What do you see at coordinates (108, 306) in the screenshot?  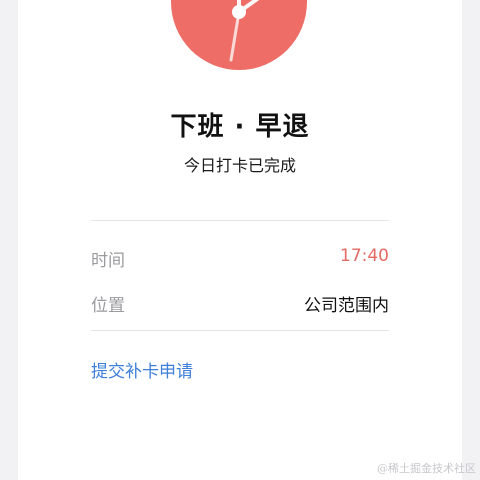 I see `location-label: 位置` at bounding box center [108, 306].